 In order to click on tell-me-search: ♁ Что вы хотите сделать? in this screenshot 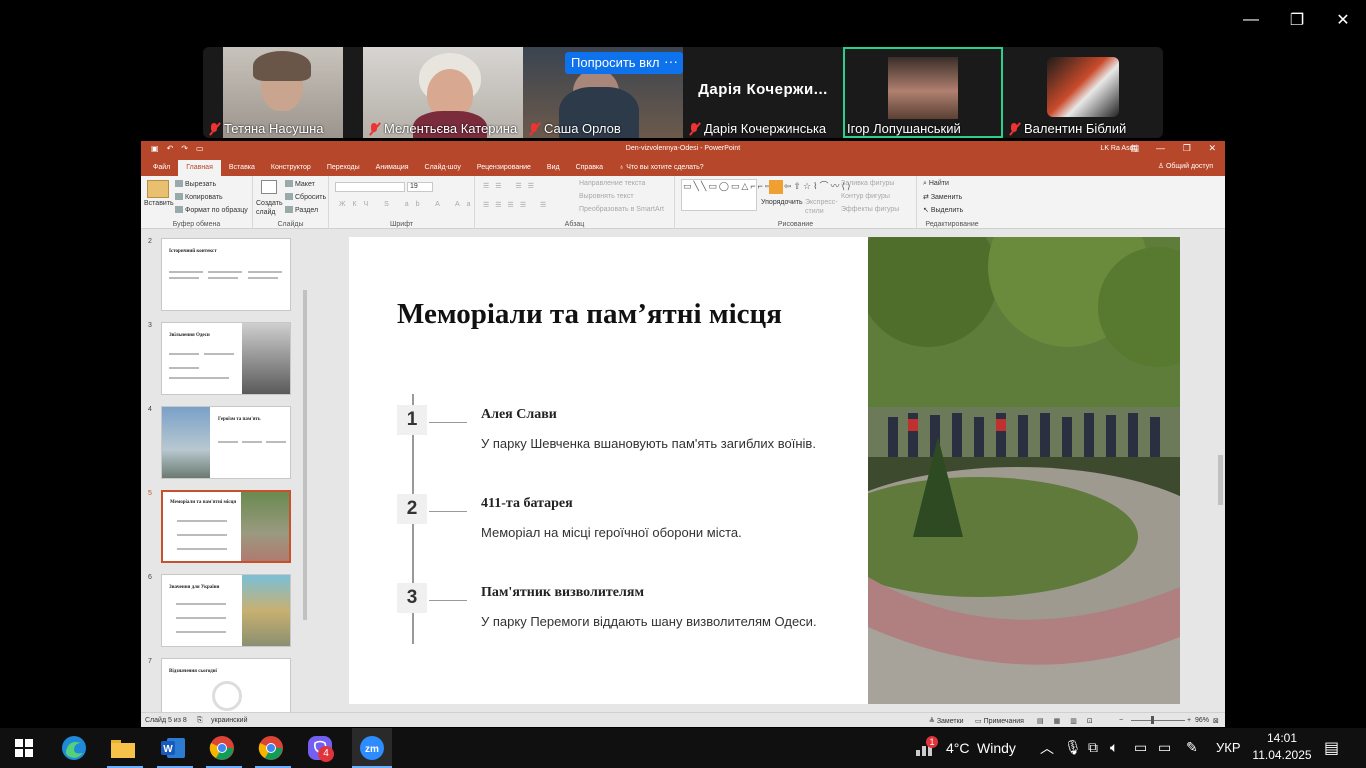, I will do `click(661, 168)`.